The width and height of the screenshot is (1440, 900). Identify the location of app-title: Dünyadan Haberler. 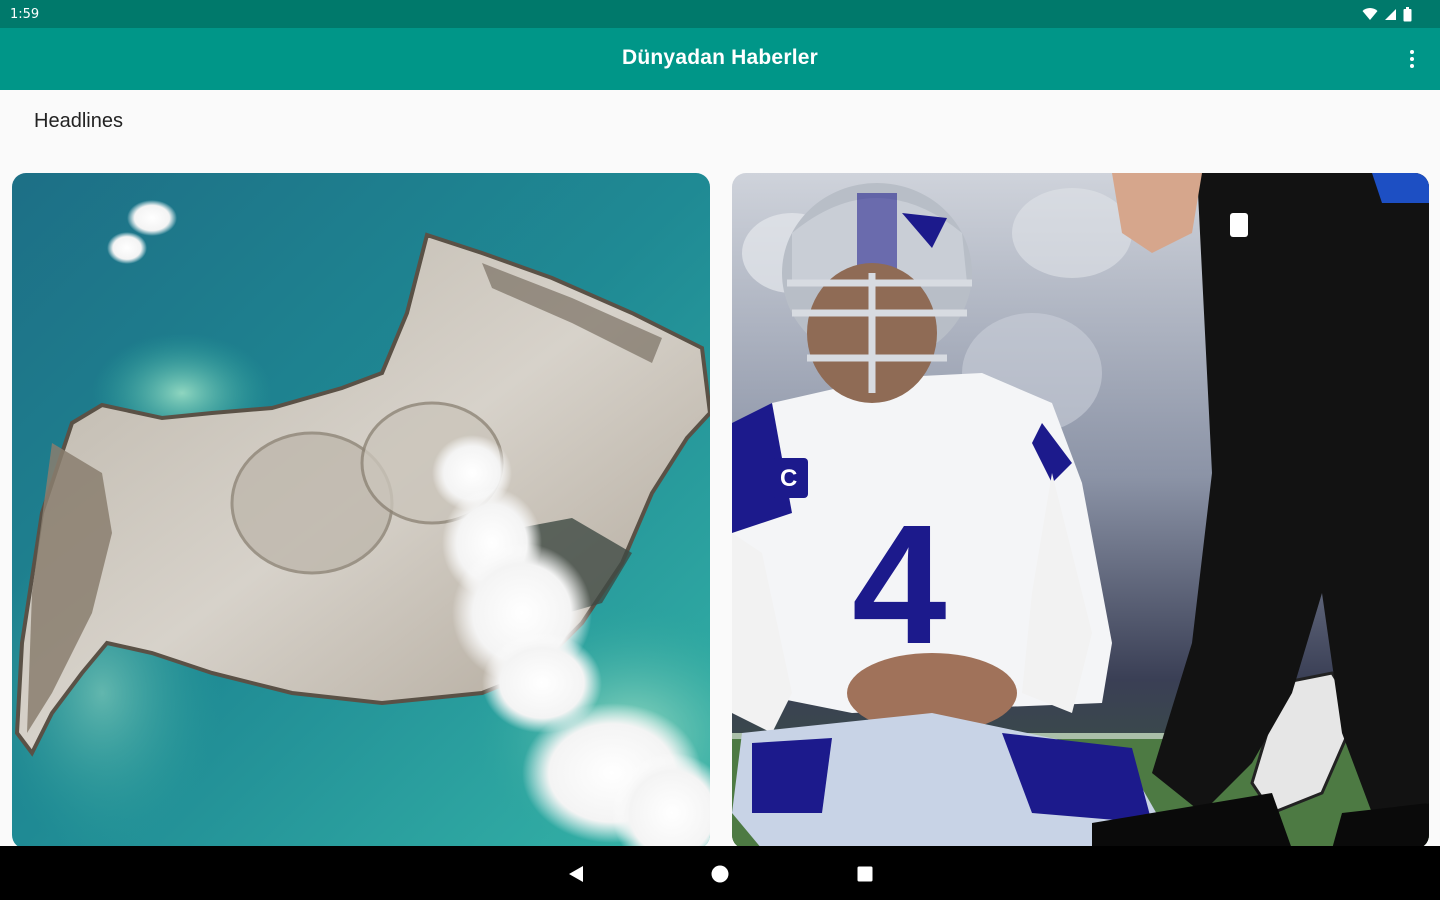
(720, 57).